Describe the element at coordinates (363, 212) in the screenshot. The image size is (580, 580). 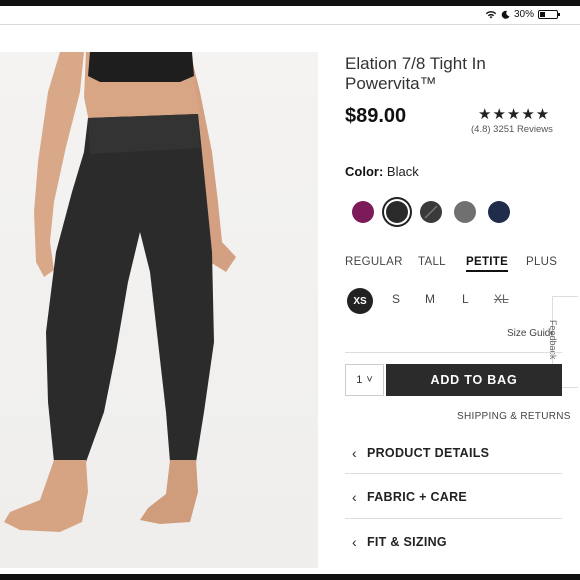
I see `swatch-purple` at that location.